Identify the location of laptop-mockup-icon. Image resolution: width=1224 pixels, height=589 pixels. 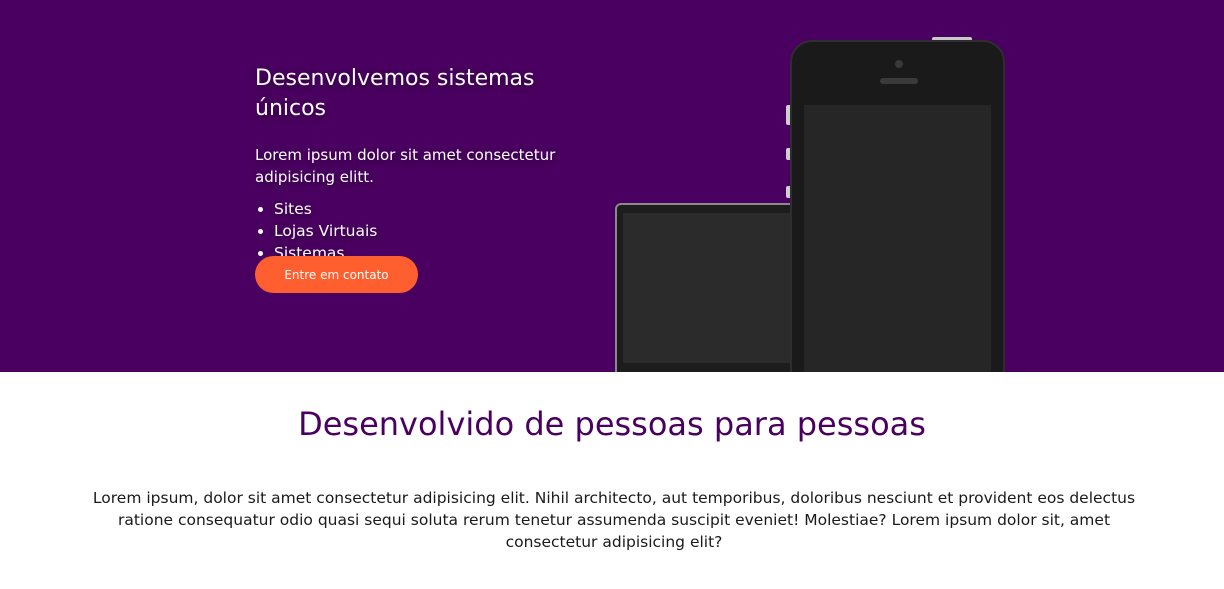
(710, 287).